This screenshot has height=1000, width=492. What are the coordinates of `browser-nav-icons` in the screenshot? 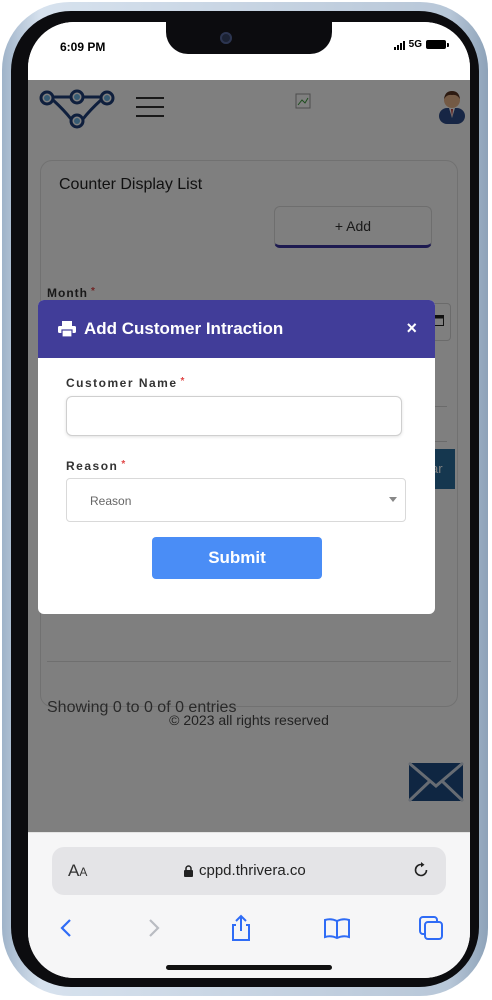 It's located at (249, 931).